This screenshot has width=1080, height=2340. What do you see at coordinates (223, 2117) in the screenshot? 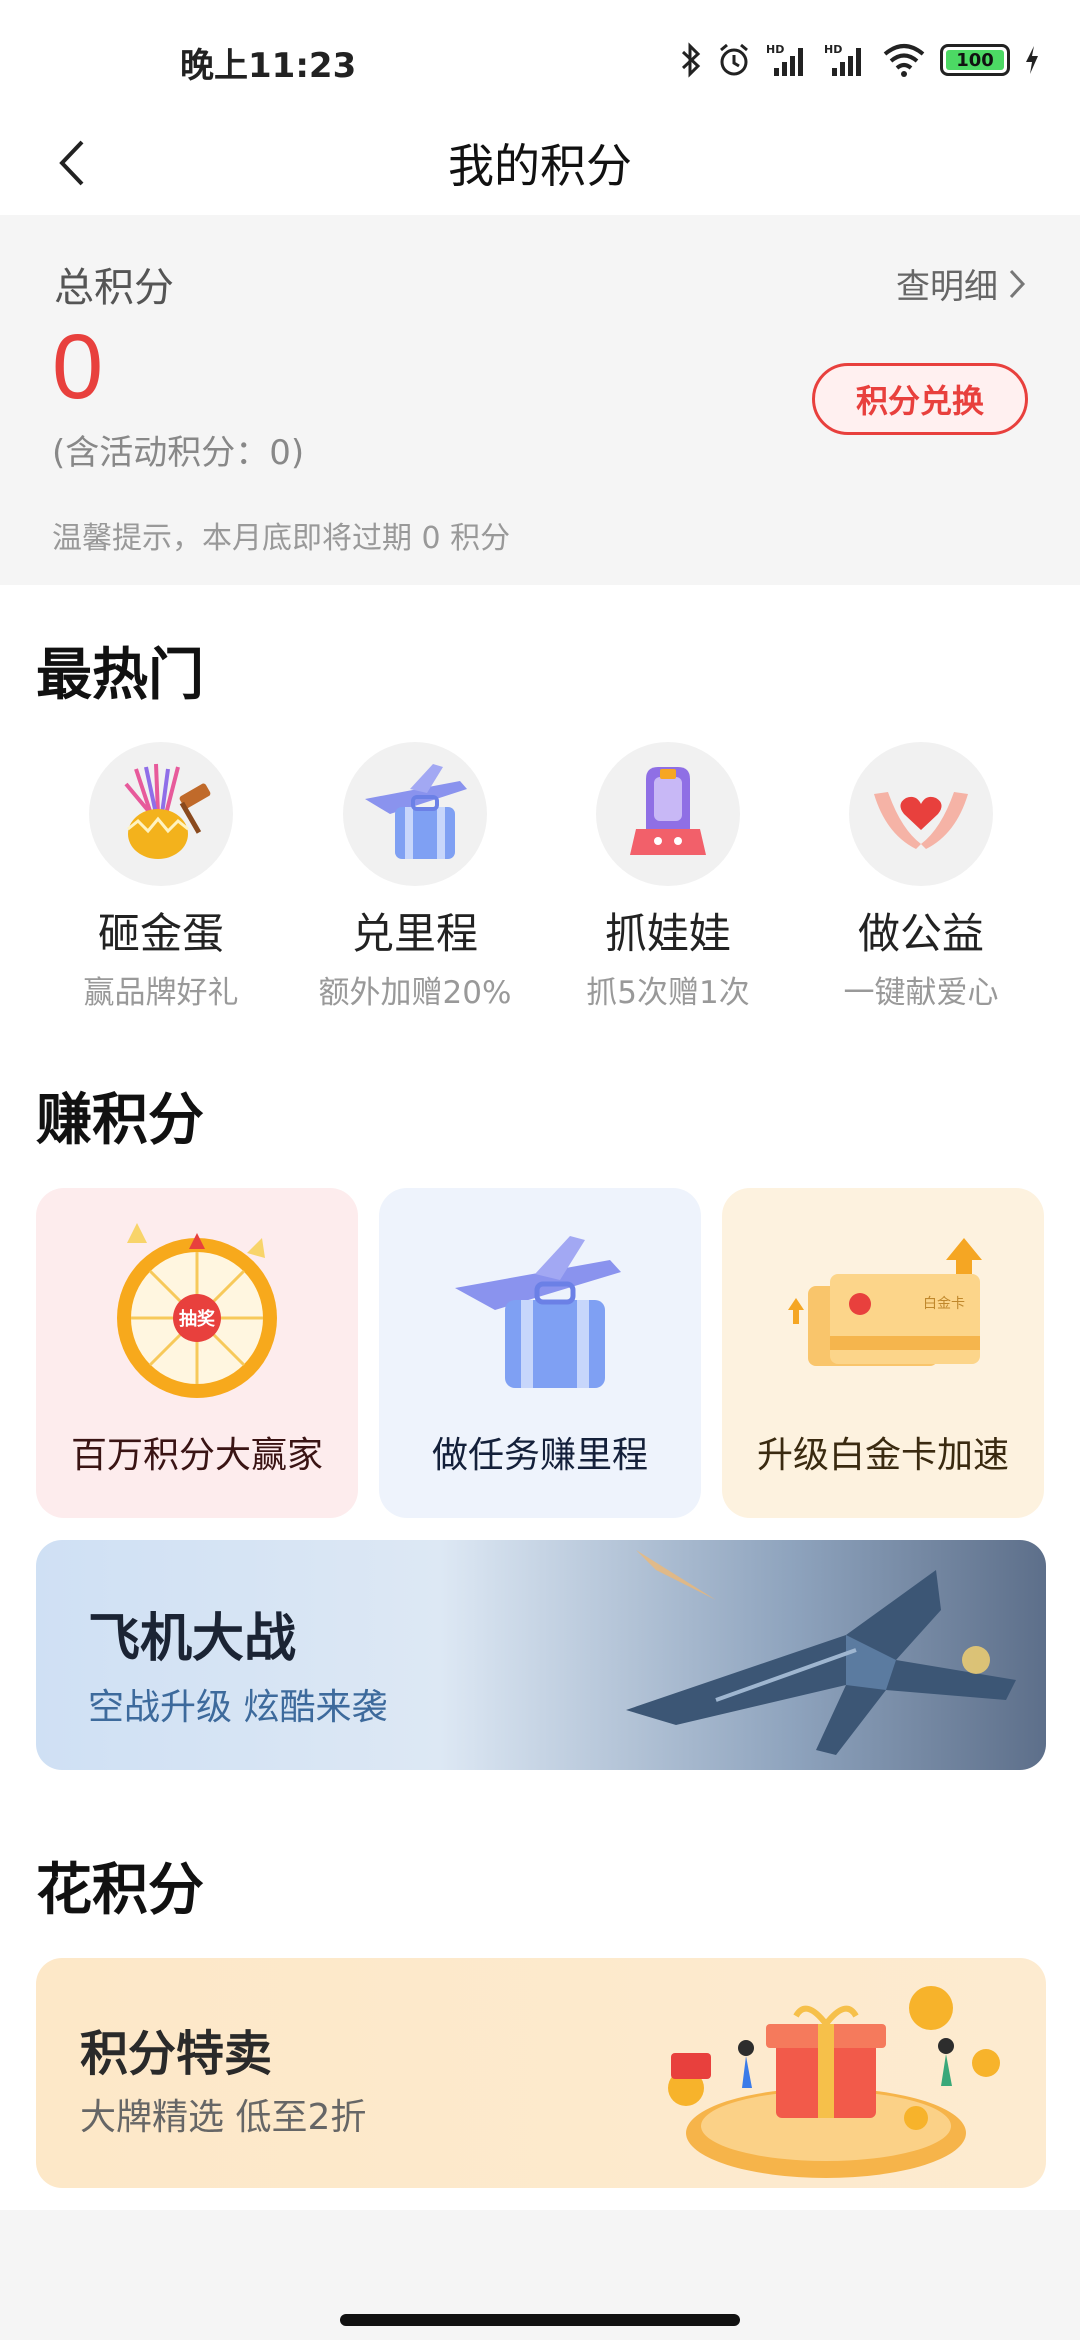
I see `points-sale-subtitle: 大牌精选 低至2折` at bounding box center [223, 2117].